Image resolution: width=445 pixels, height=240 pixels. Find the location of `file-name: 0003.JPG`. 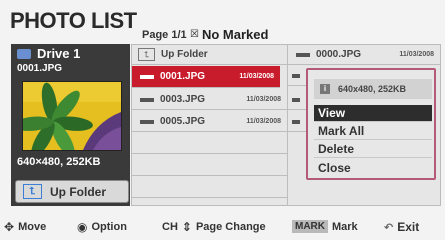

file-name: 0003.JPG is located at coordinates (183, 99).